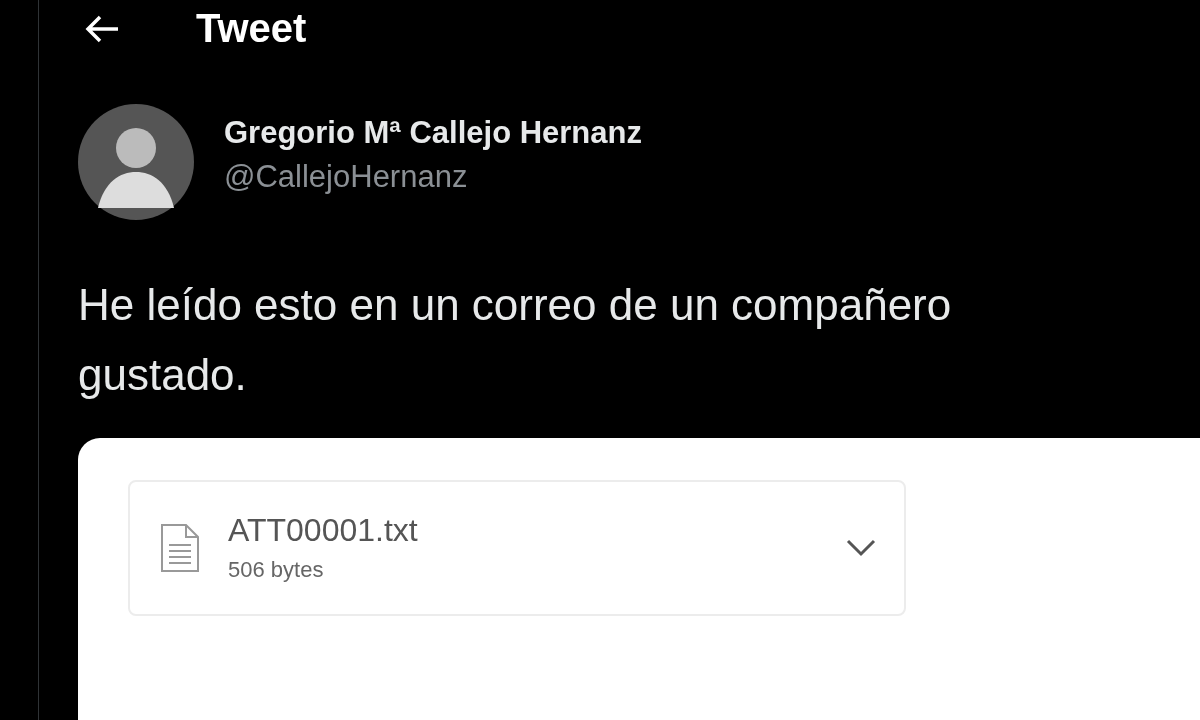 This screenshot has height=720, width=1200. I want to click on attachment-card: ATT00001.txt 506 bytes, so click(517, 547).